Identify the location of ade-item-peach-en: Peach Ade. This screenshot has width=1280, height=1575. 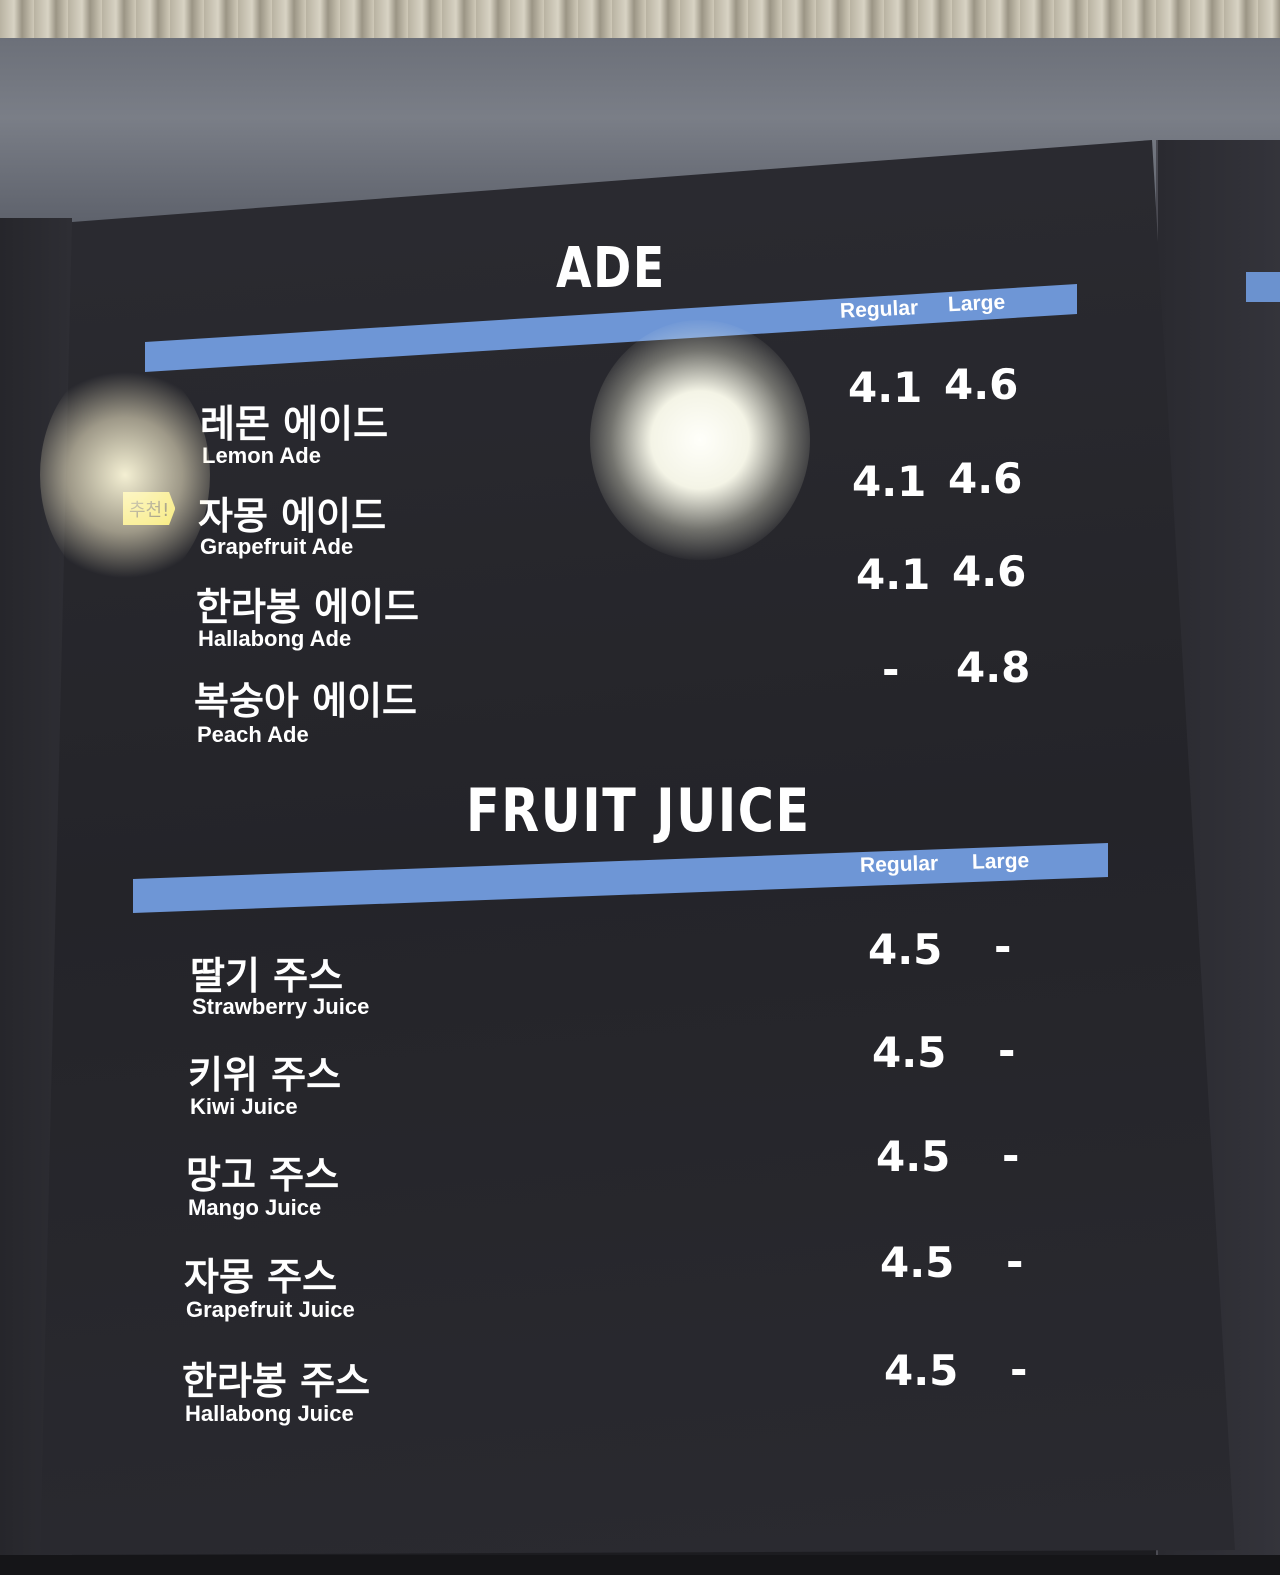
(253, 734).